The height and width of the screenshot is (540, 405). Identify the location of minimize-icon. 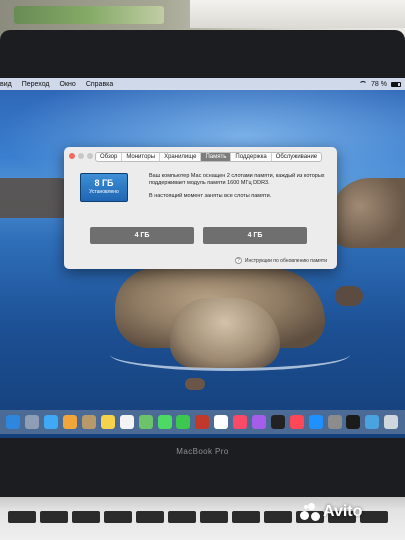
(81, 156).